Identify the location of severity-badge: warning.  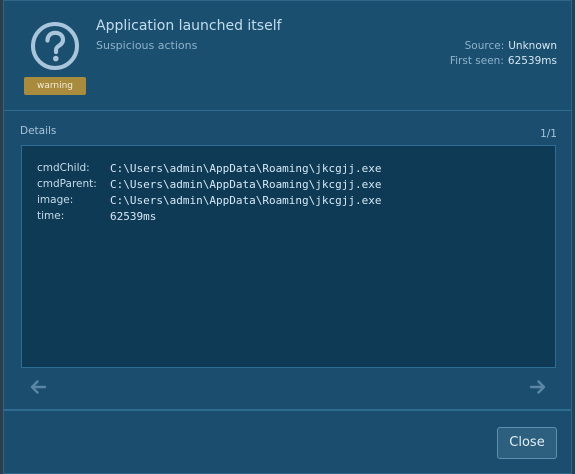
(55, 86).